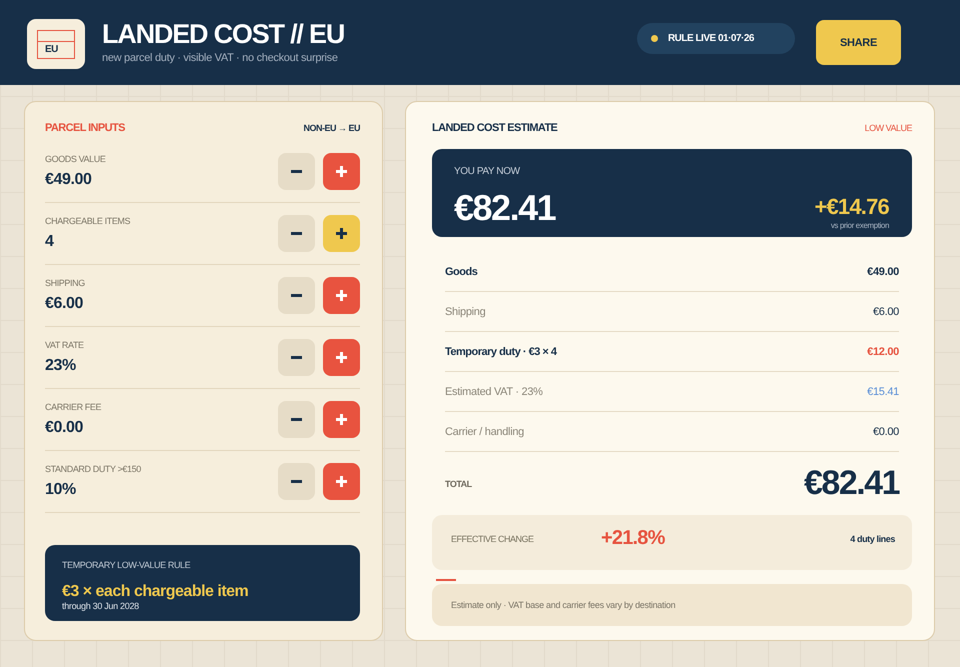 This screenshot has height=667, width=960. What do you see at coordinates (885, 312) in the screenshot?
I see `cost-value: €6.00` at bounding box center [885, 312].